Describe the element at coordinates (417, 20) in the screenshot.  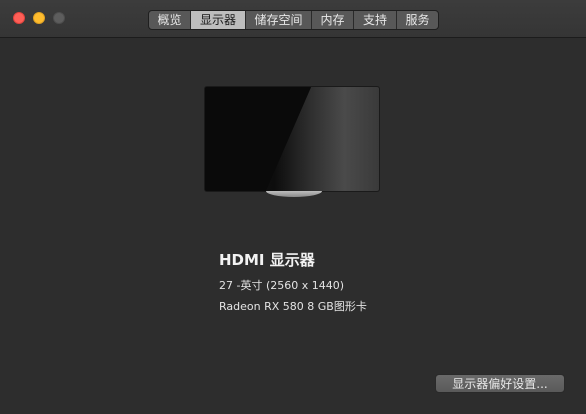
I see `tab-service: 服务` at that location.